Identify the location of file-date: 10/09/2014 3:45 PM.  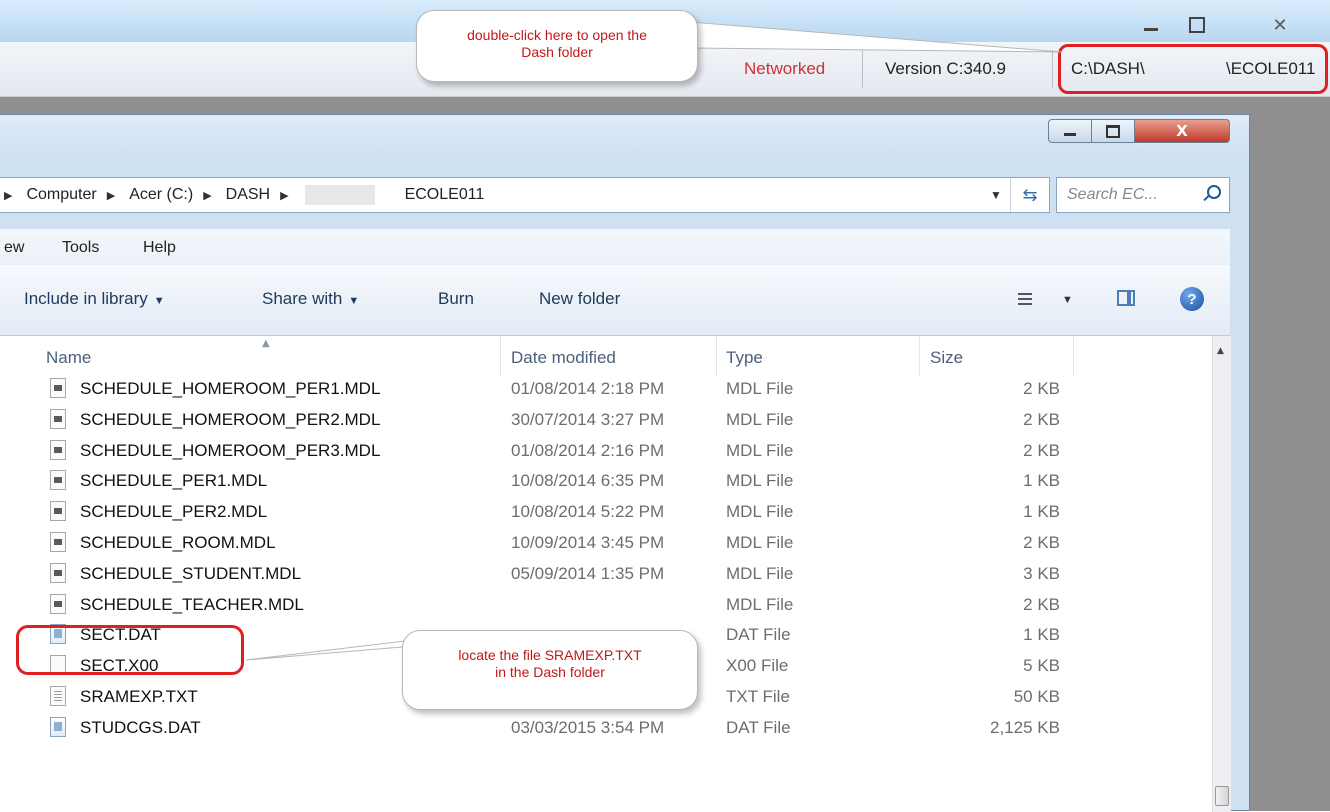
(588, 542).